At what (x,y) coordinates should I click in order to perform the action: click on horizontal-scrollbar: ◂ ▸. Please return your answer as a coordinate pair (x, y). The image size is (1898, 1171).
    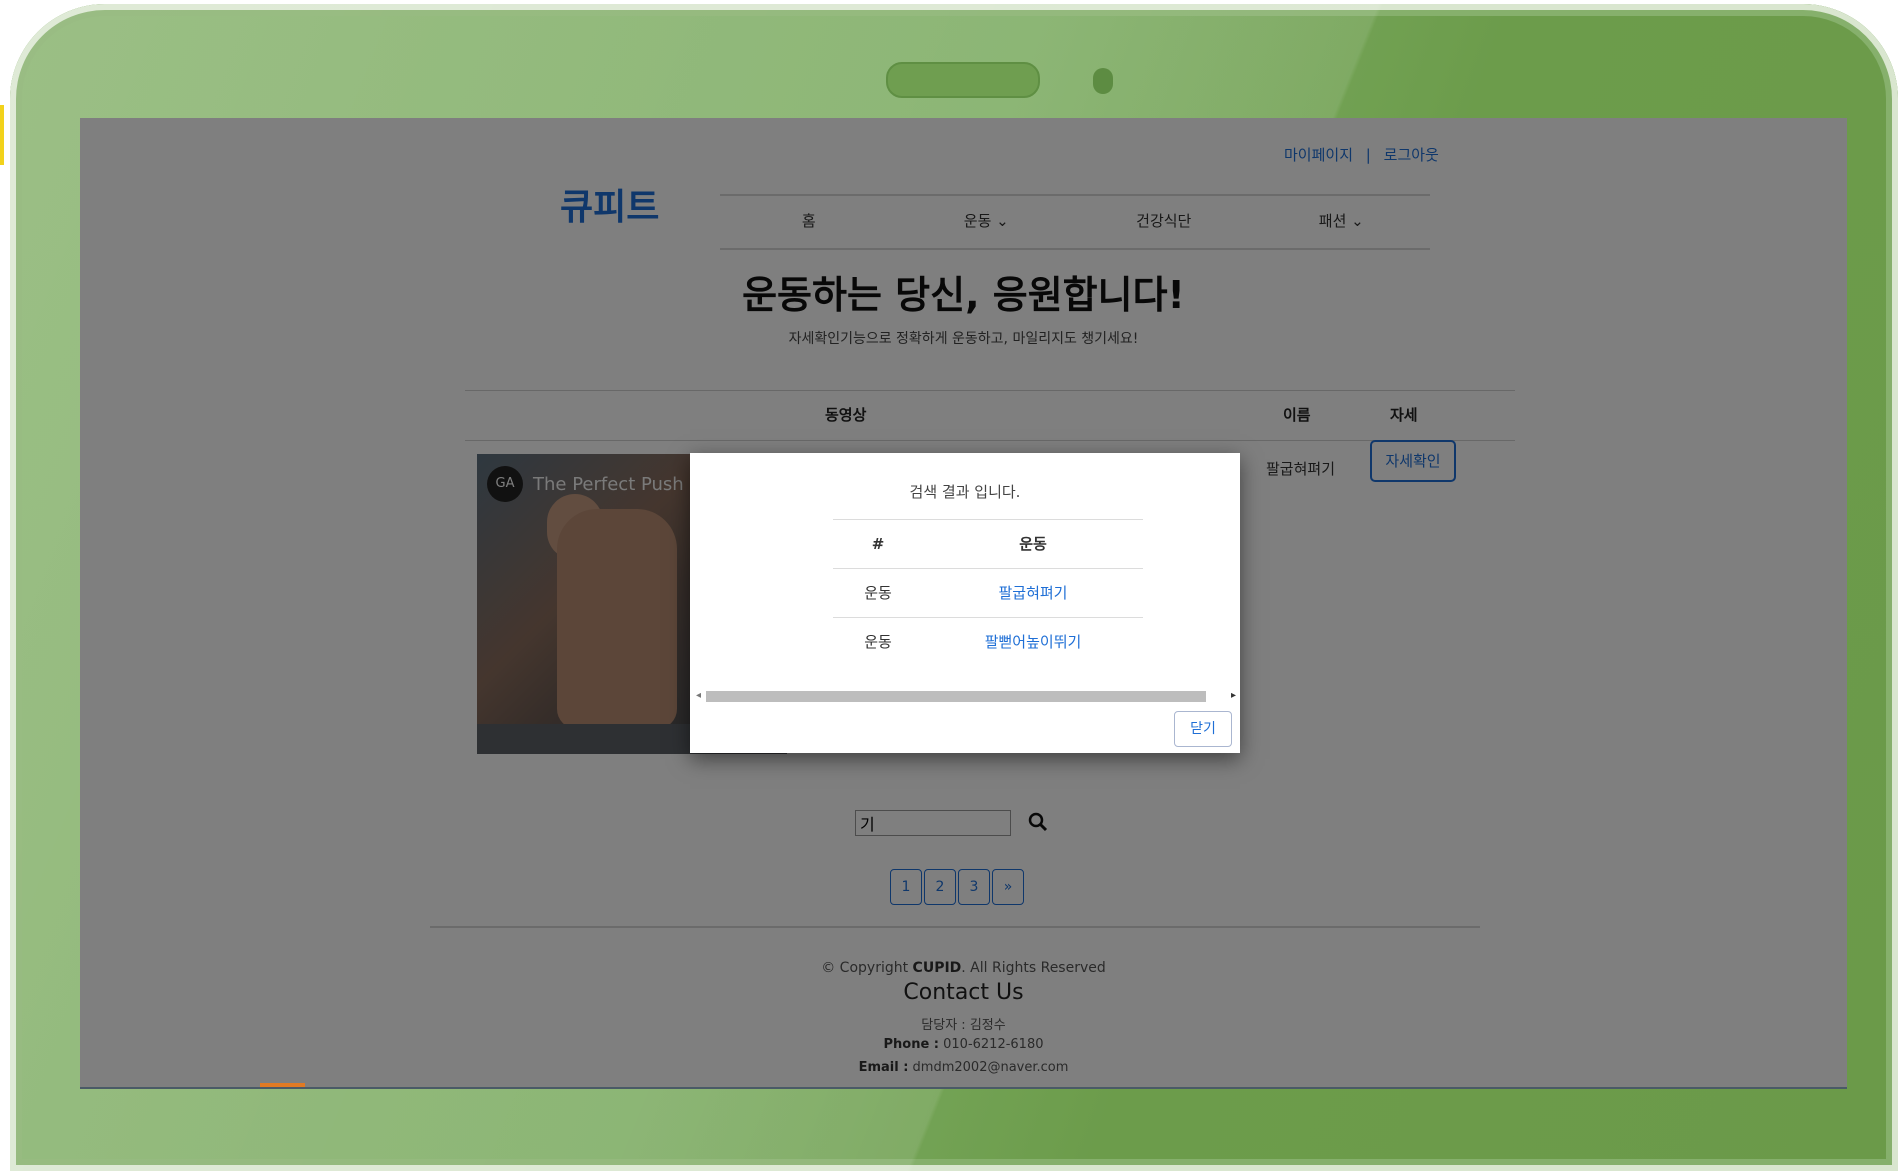
    Looking at the image, I should click on (966, 696).